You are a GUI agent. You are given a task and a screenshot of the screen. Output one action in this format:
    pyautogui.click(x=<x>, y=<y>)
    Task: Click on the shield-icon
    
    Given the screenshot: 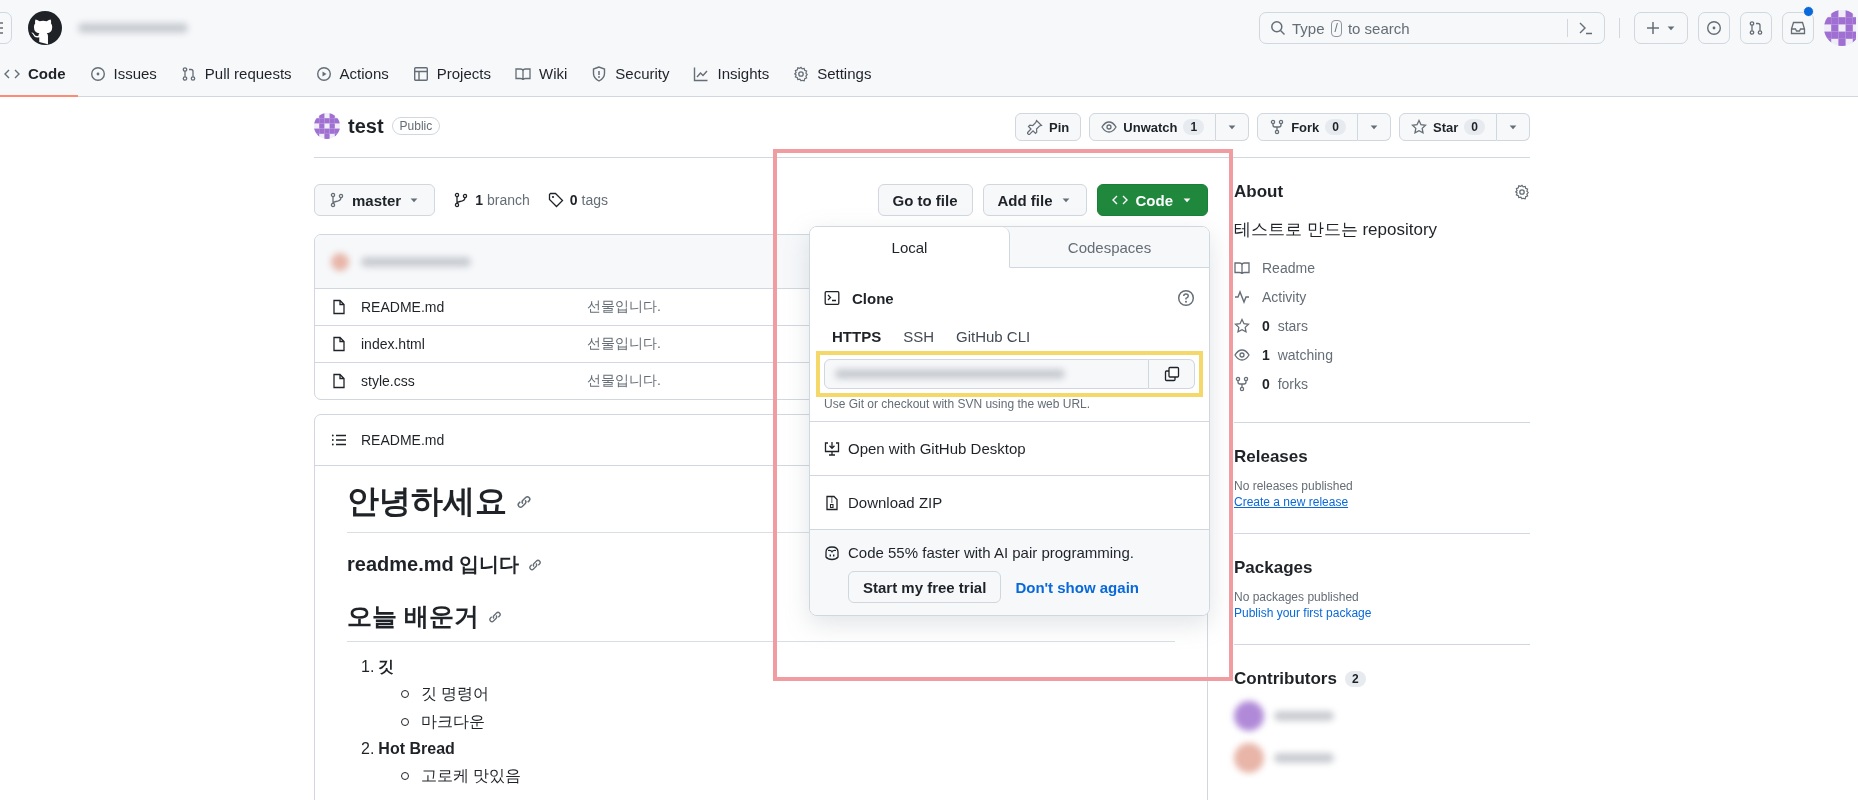 What is the action you would take?
    pyautogui.click(x=599, y=73)
    